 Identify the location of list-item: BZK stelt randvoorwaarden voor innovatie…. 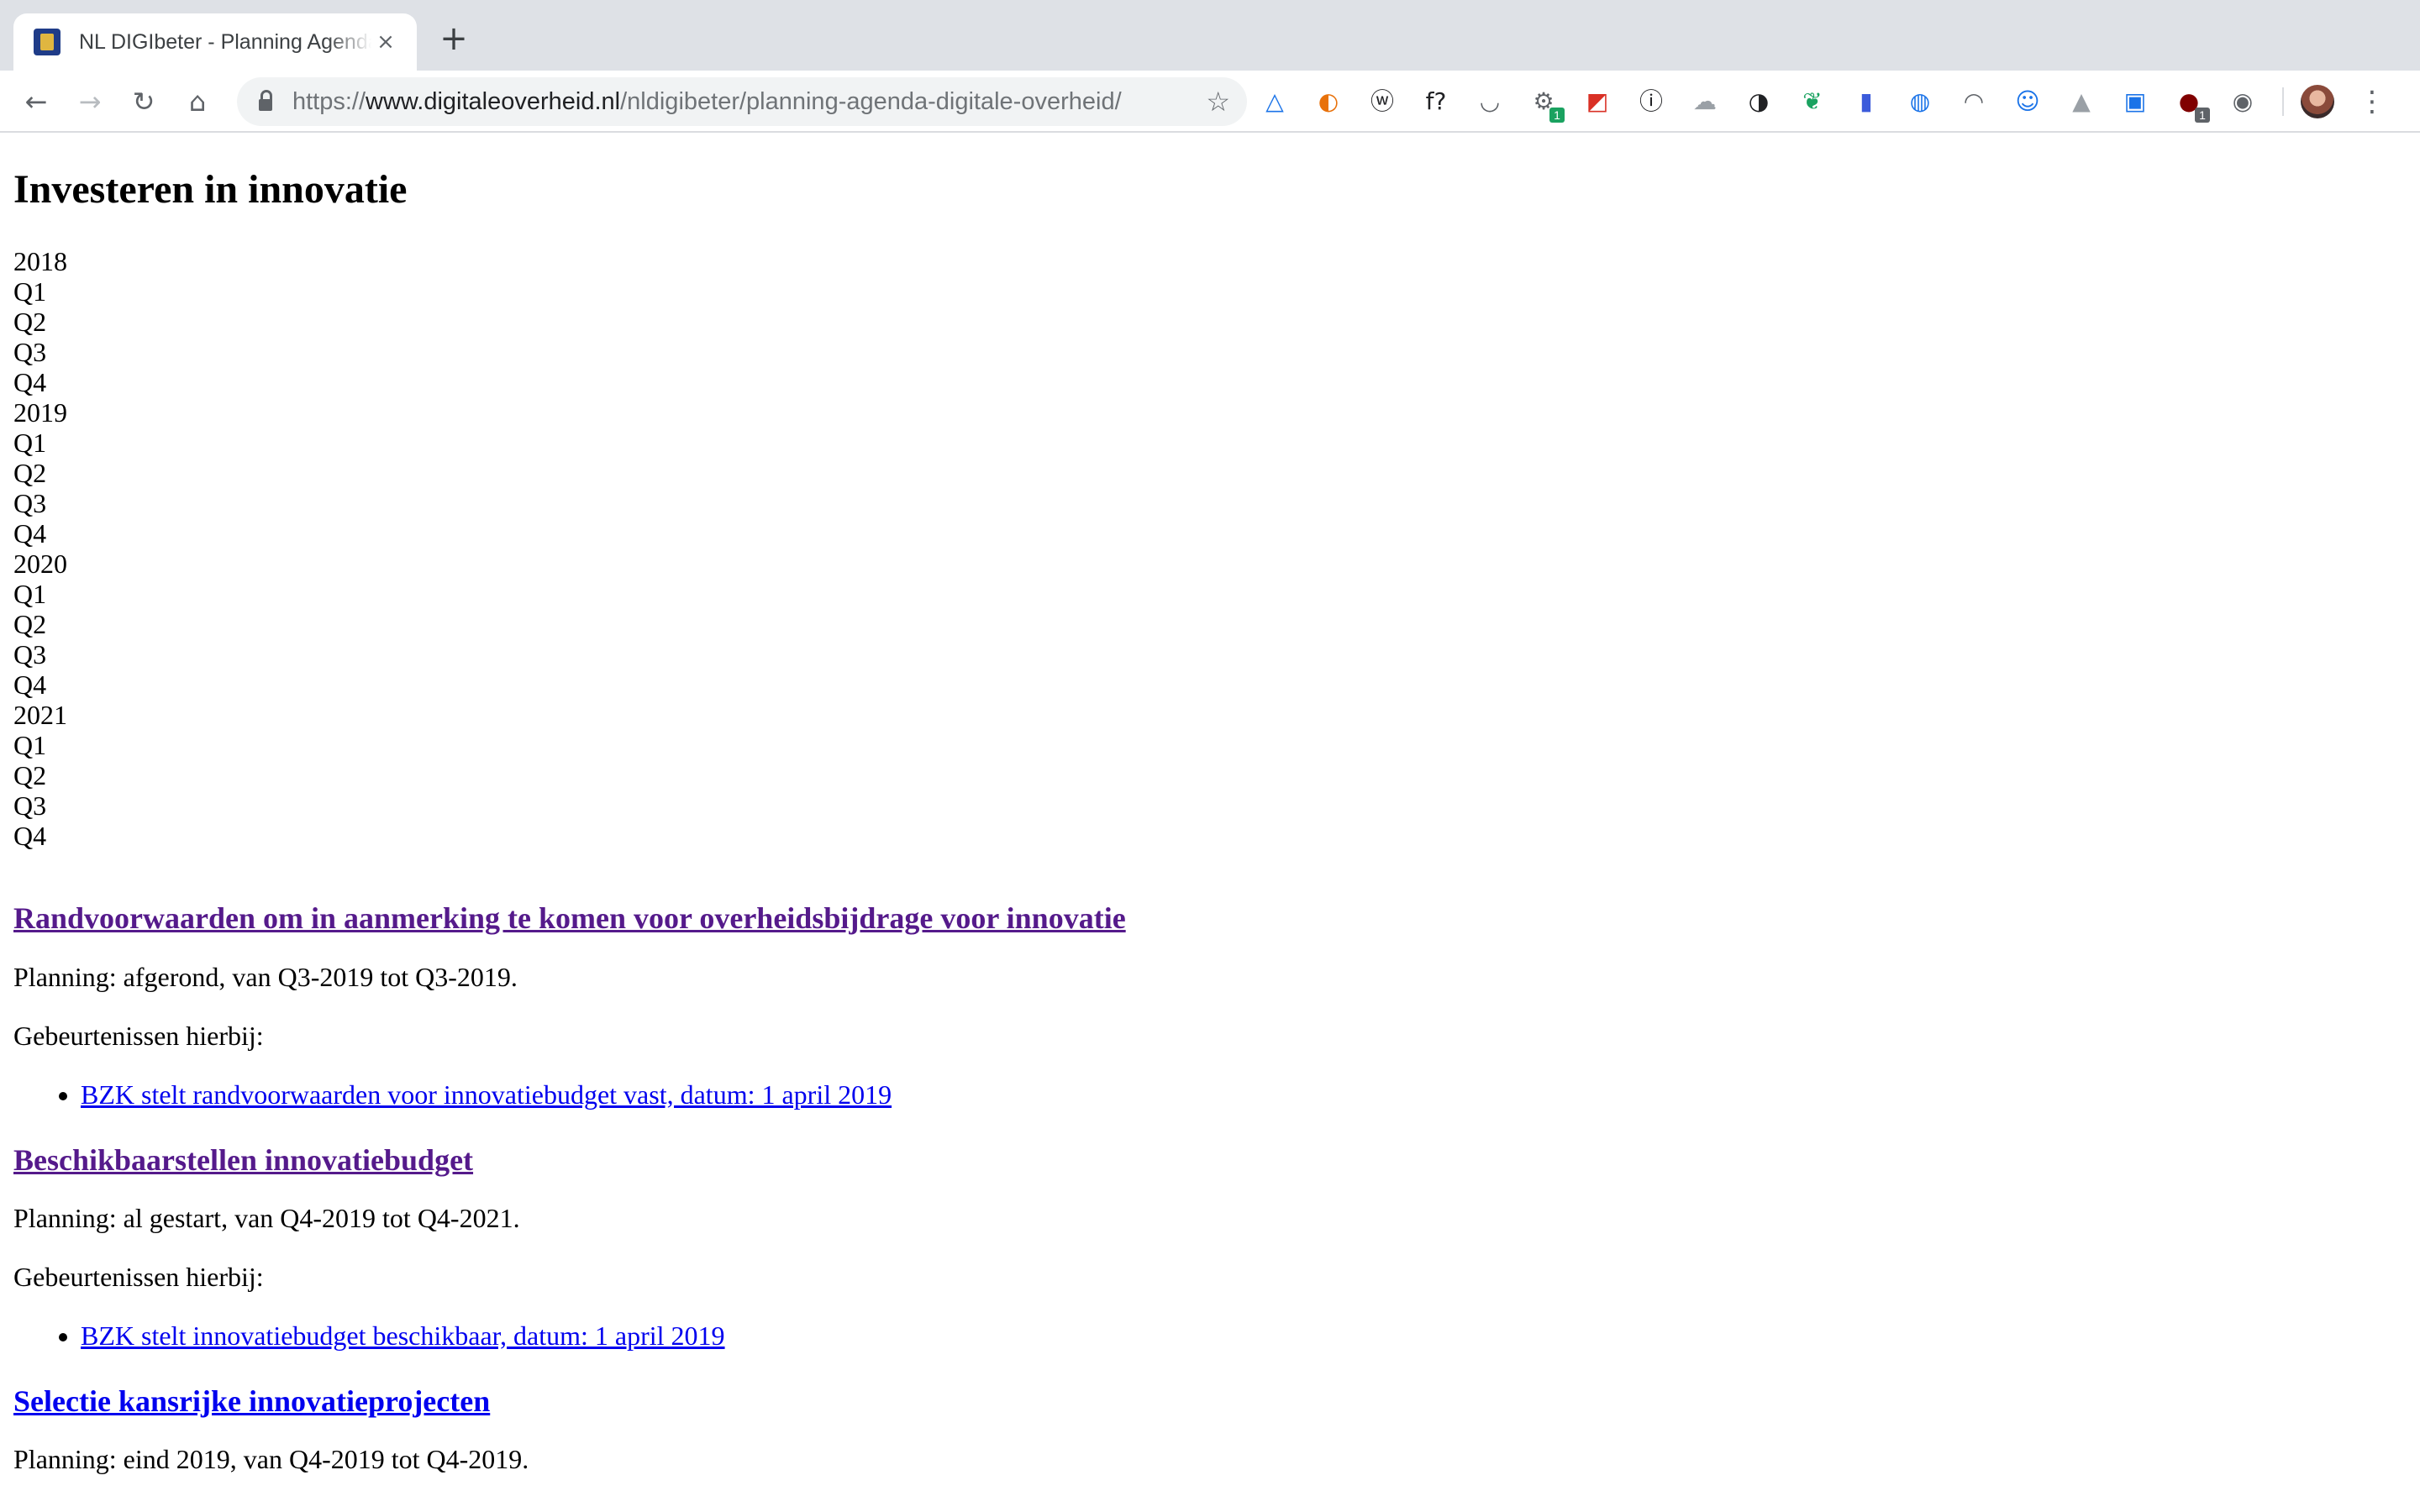
(1240, 1094).